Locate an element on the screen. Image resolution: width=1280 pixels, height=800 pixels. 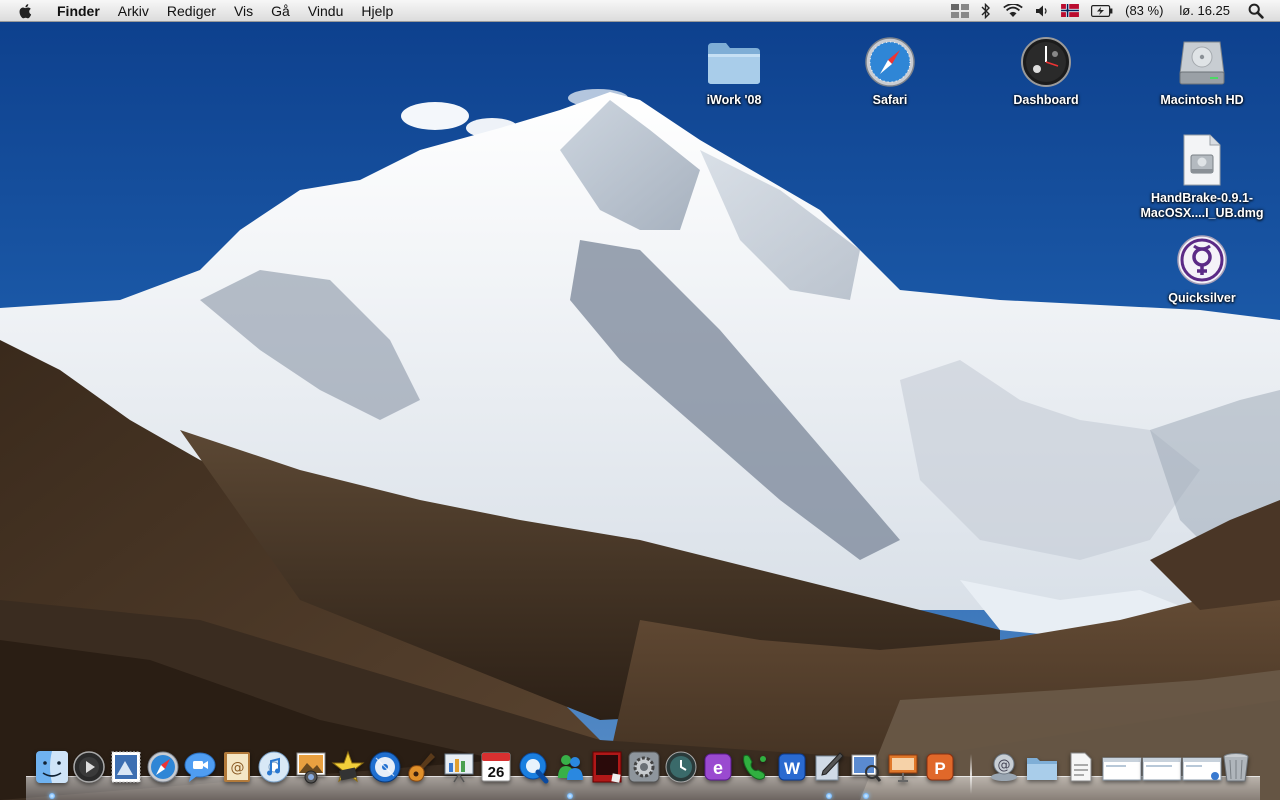
dock-item-phone is located at coordinates (755, 767).